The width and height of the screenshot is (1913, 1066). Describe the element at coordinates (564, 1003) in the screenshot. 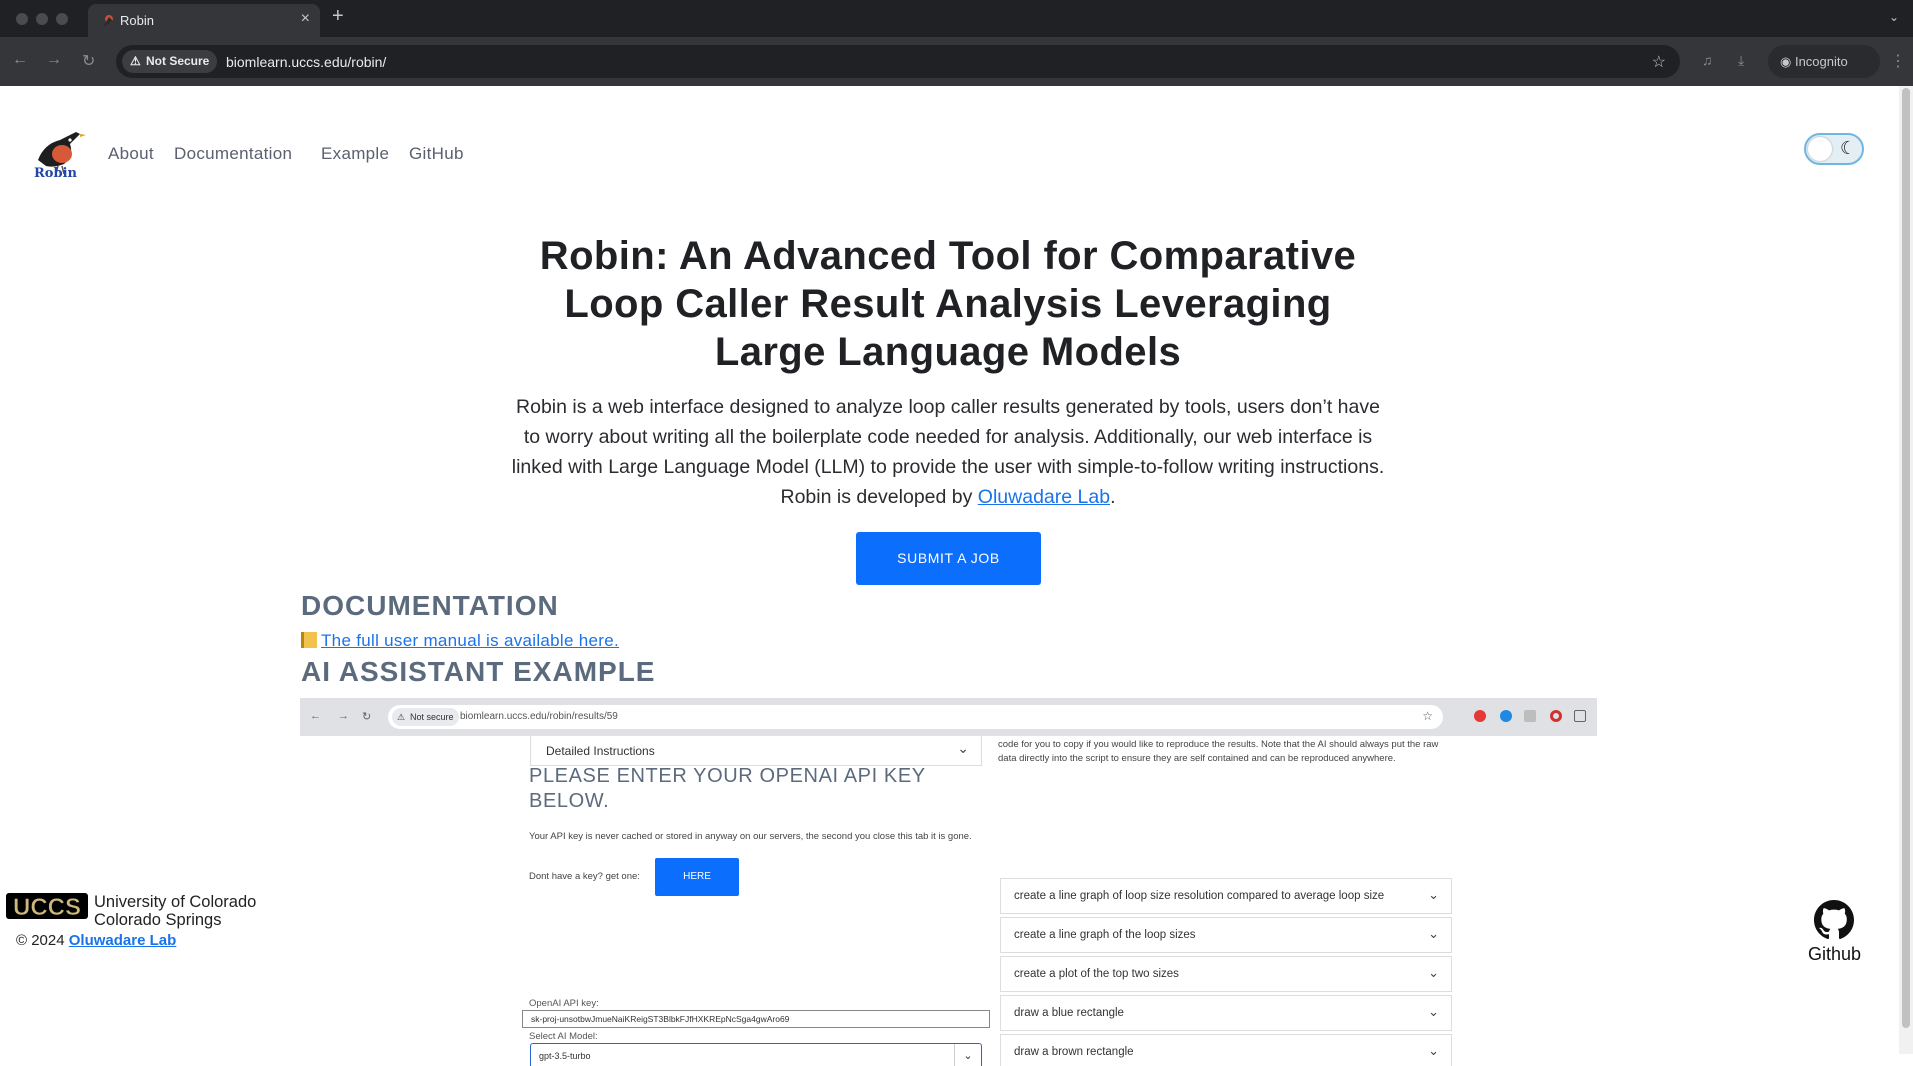

I see `embed-key-label: OpenAI API key:` at that location.